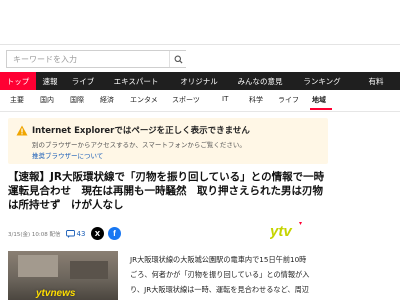 The image size is (400, 300). What do you see at coordinates (225, 99) in the screenshot?
I see `subnav-item-it: IT` at bounding box center [225, 99].